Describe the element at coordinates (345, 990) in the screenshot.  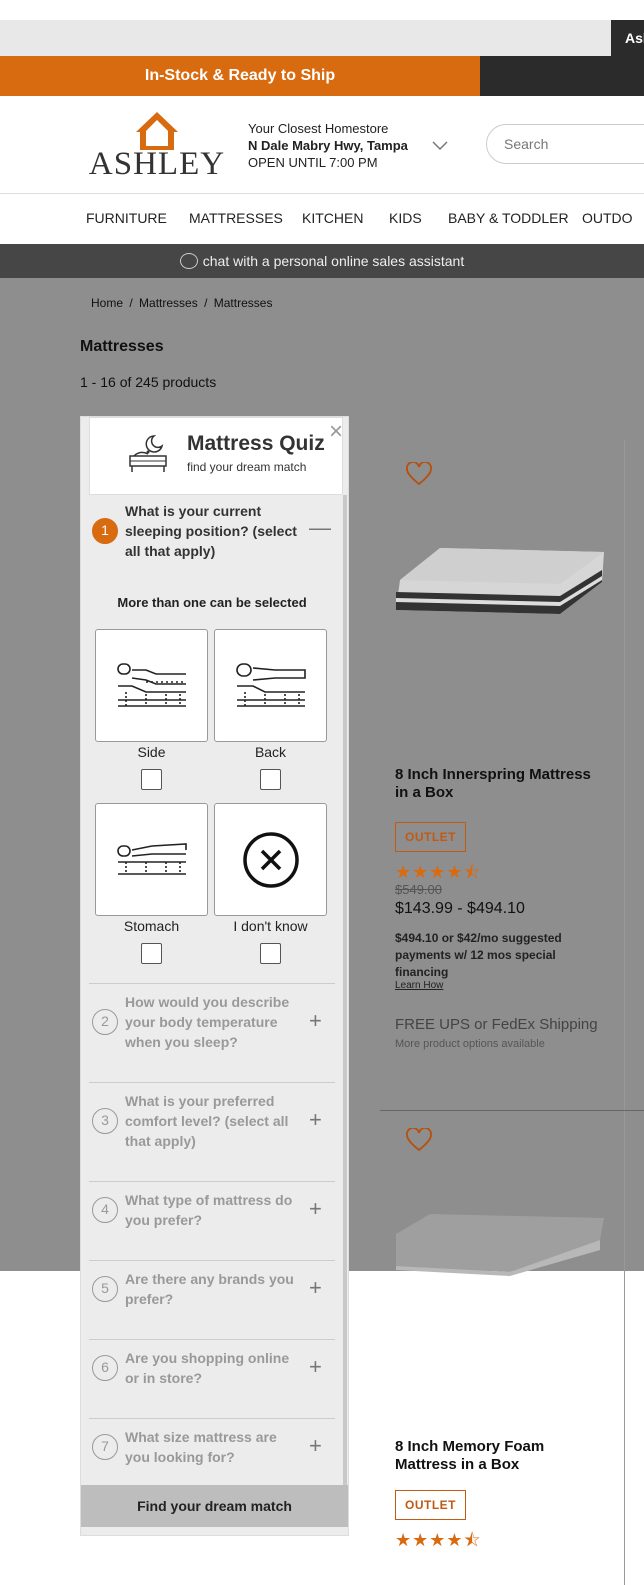
I see `quiz-scrollbar` at that location.